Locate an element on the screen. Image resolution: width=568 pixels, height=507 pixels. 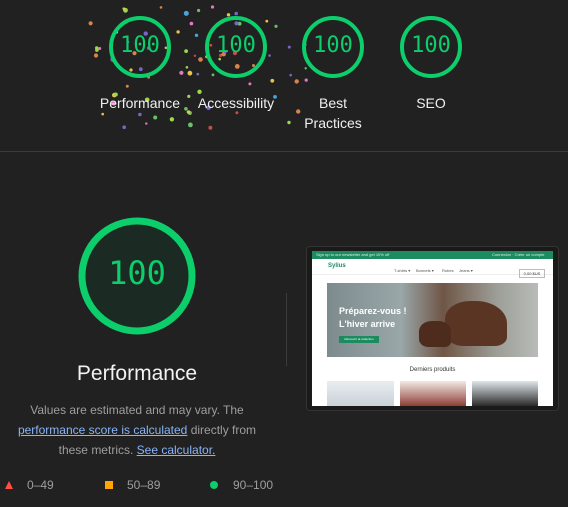
site-nav-item: Jeans ▾ is located at coordinates (466, 270).